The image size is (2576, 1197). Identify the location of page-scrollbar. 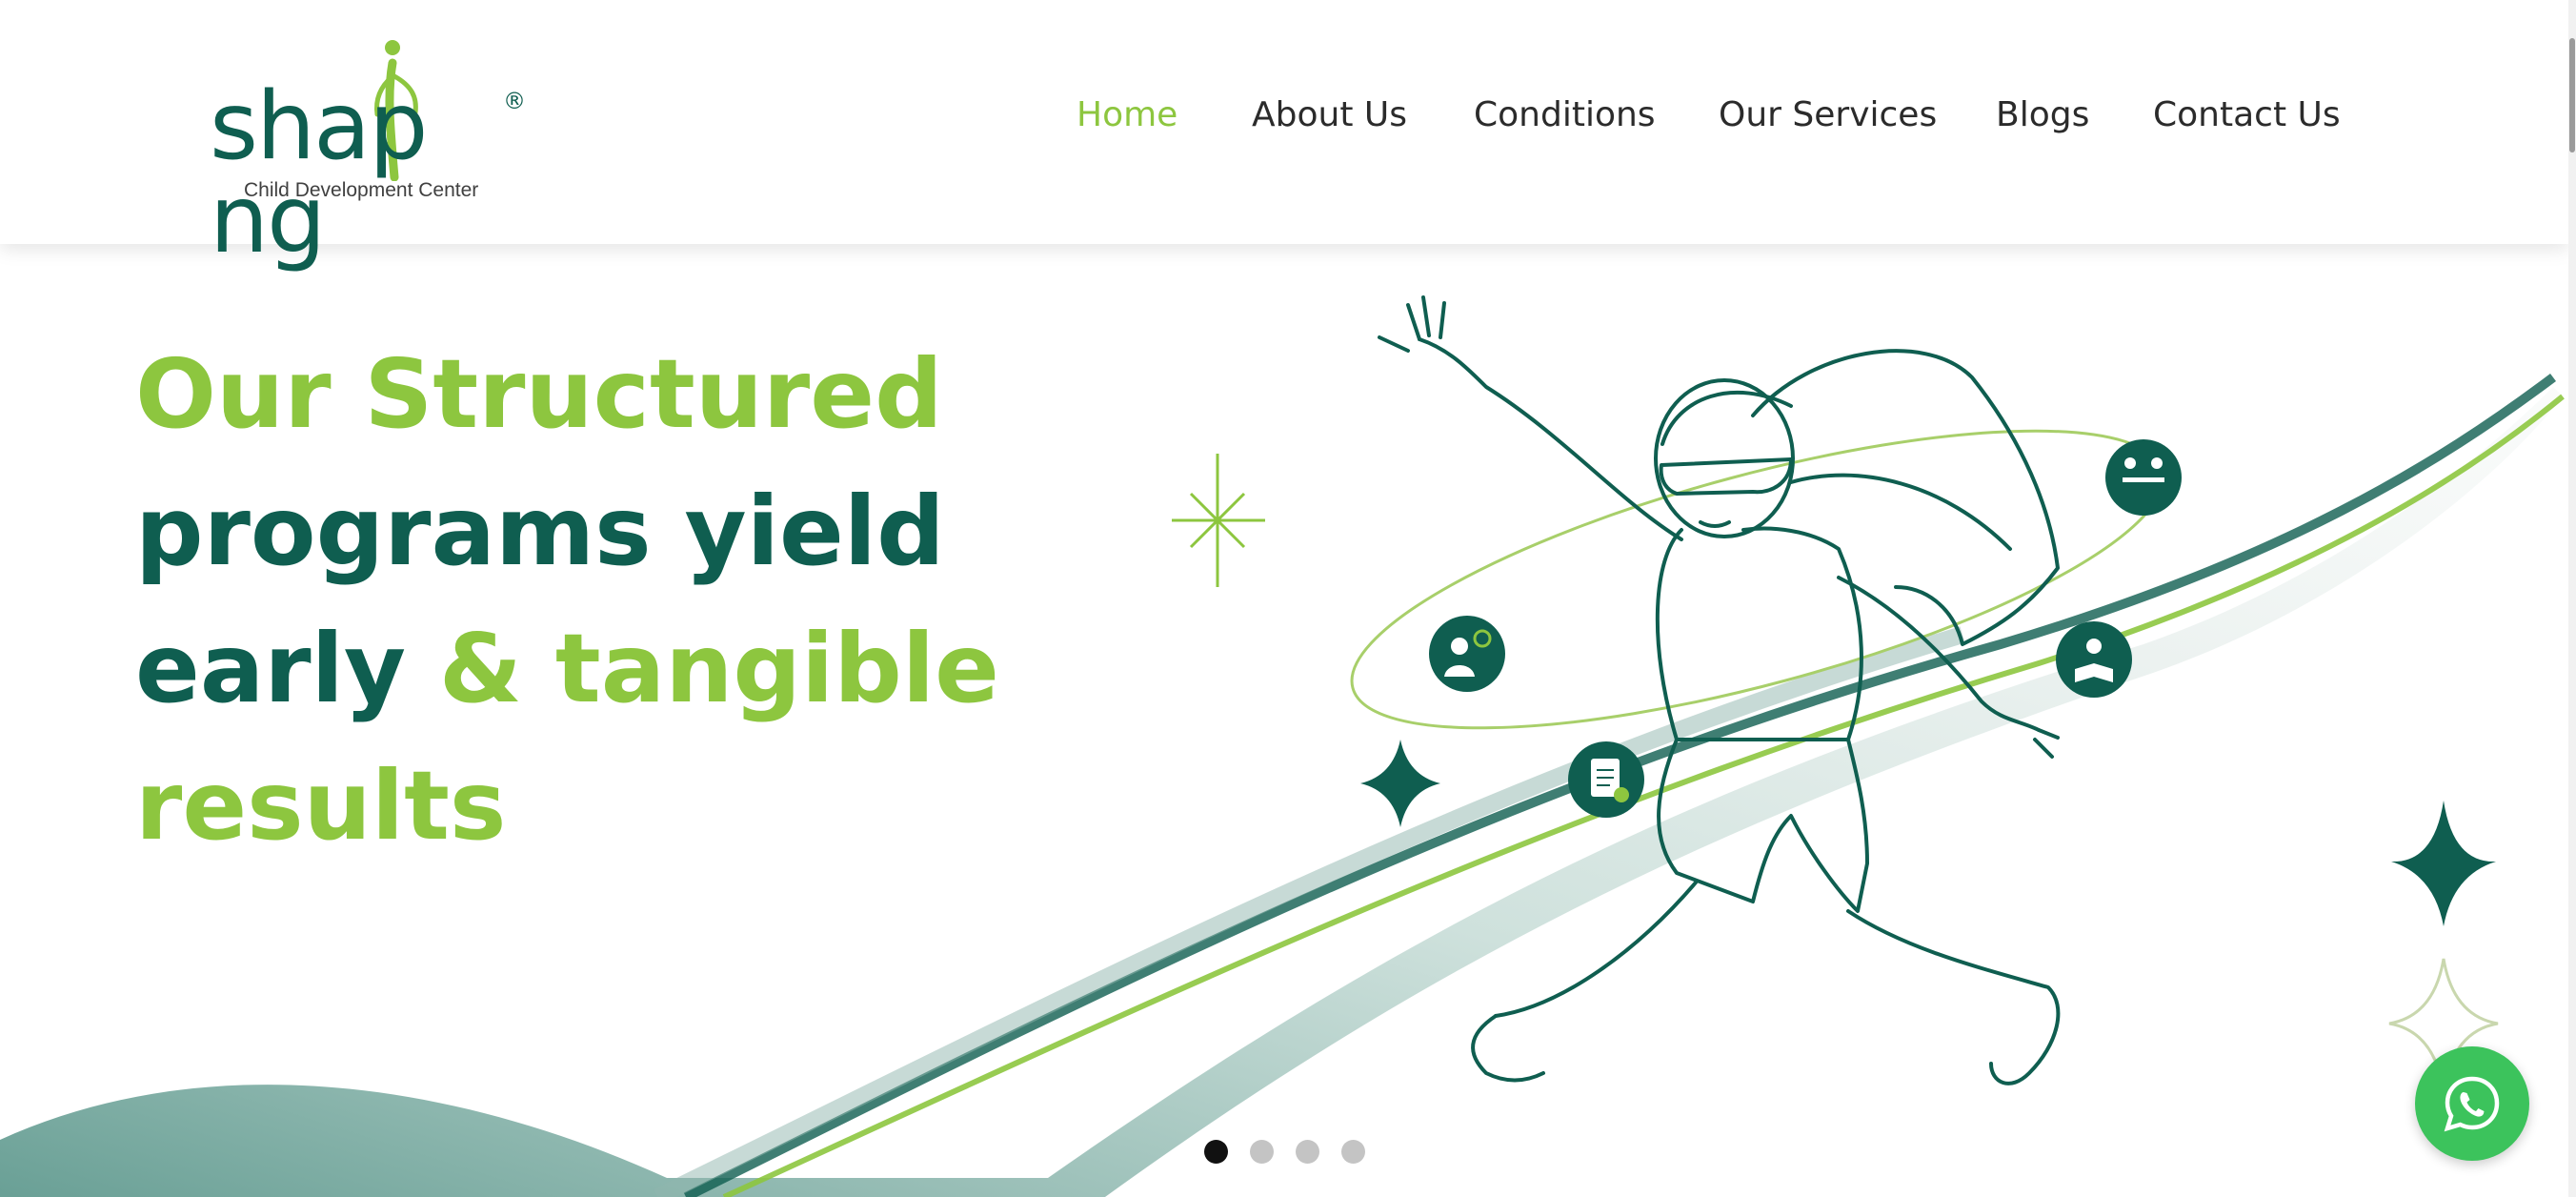
(2572, 598).